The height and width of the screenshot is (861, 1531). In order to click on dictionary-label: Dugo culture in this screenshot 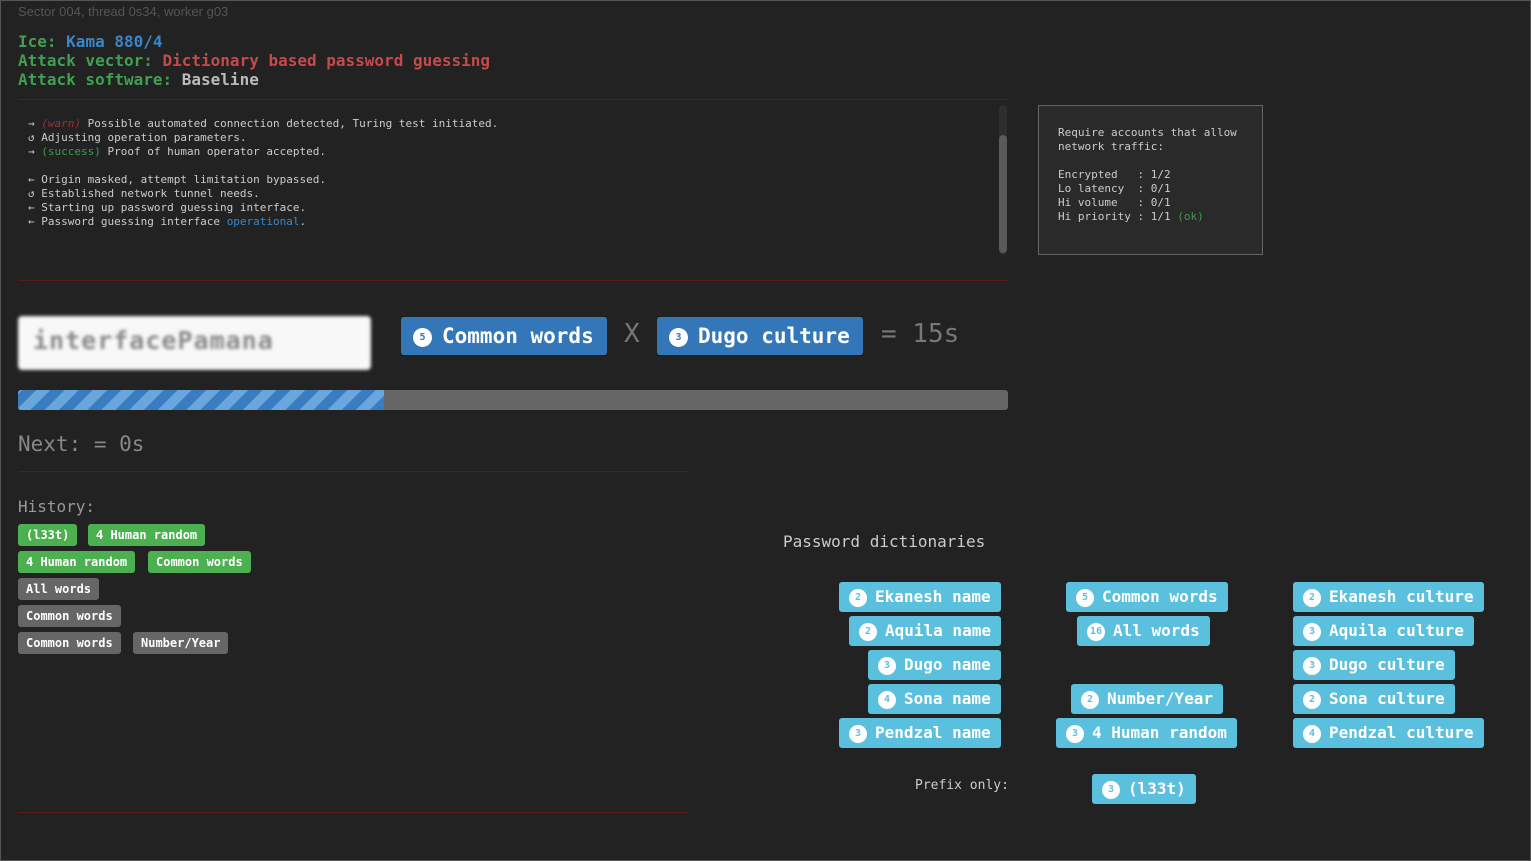, I will do `click(1387, 664)`.